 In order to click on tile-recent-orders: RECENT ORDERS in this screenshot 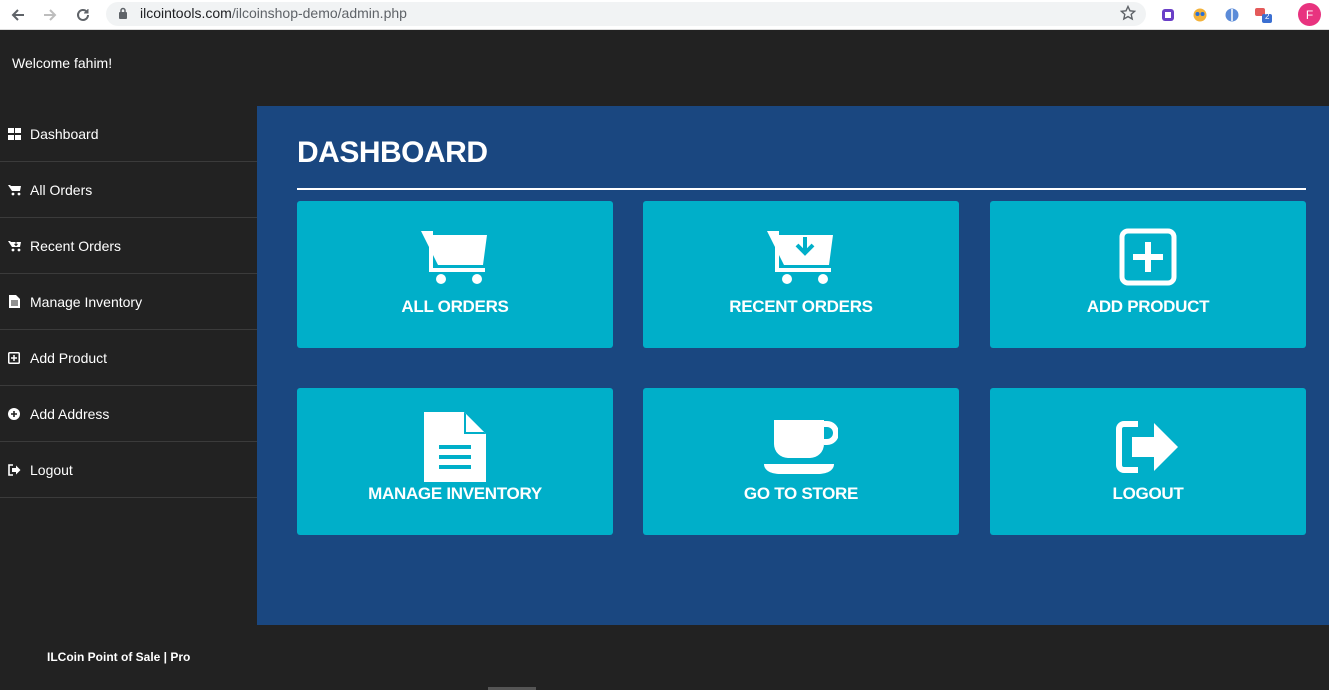, I will do `click(801, 274)`.